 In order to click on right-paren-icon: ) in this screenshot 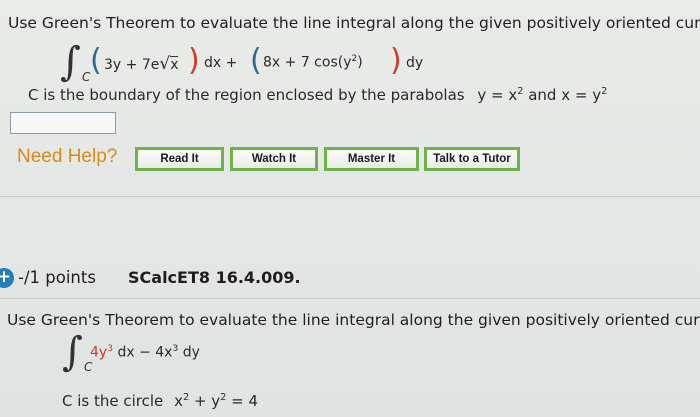, I will do `click(194, 60)`.